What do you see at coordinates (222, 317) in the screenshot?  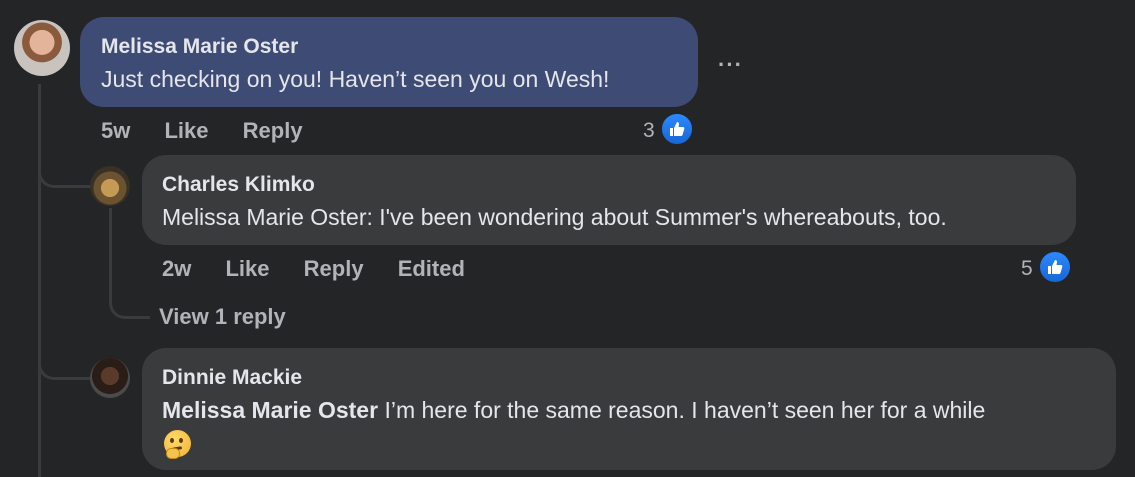 I see `view-replies-link: View 1 reply` at bounding box center [222, 317].